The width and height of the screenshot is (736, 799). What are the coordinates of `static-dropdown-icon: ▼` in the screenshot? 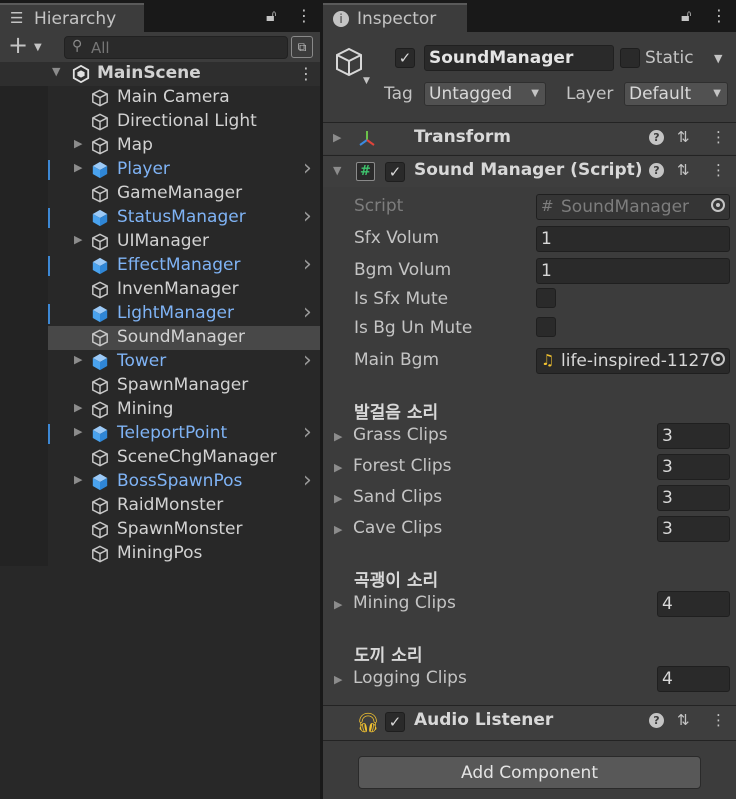 It's located at (718, 58).